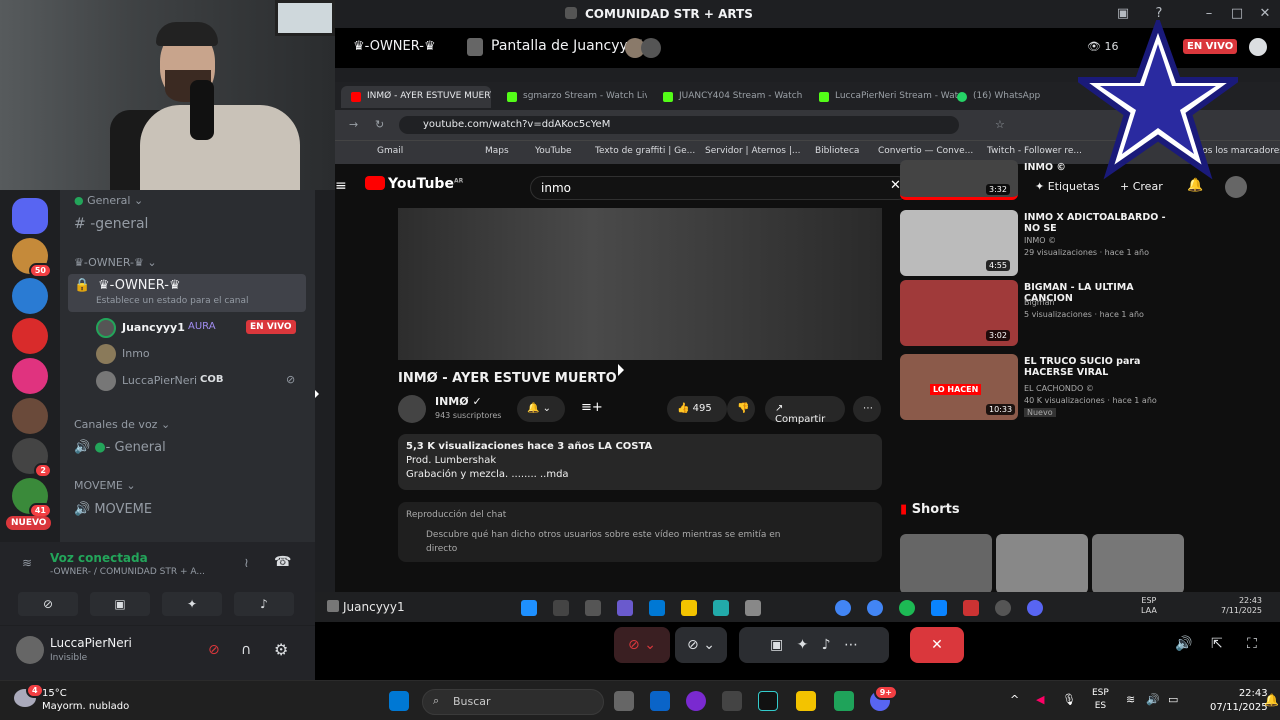 This screenshot has height=720, width=1280. I want to click on like-button: 👍 495, so click(697, 409).